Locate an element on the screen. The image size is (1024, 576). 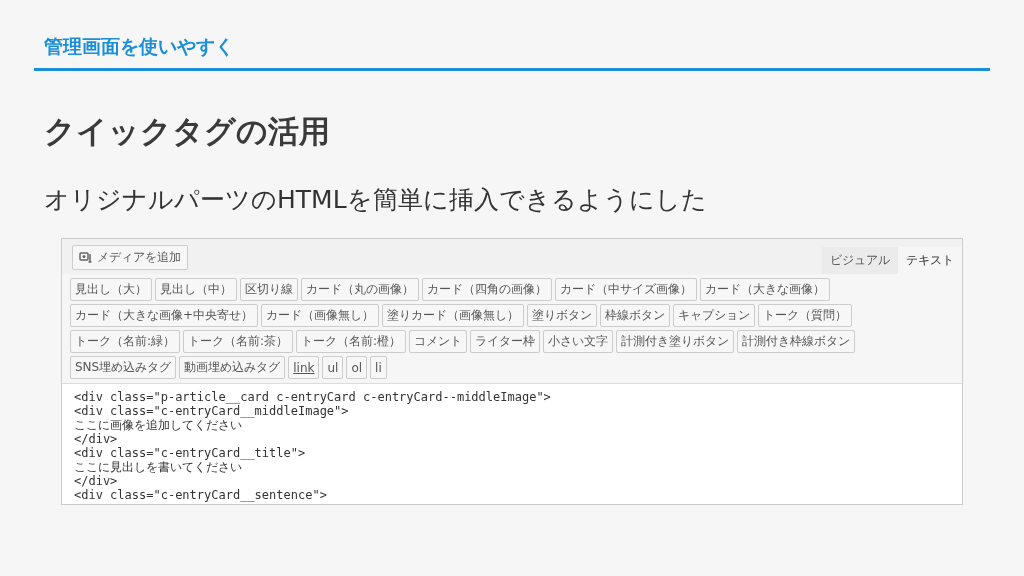
slide-title: クイックタグの活用 is located at coordinates (187, 131).